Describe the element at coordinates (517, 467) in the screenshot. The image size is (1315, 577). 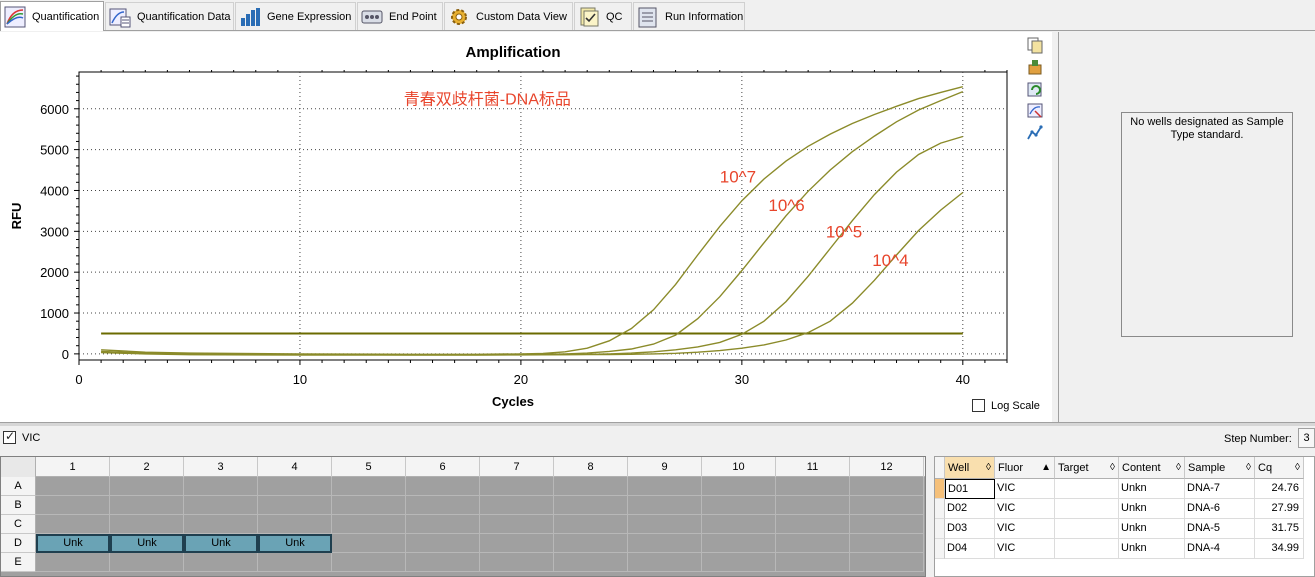
I see `plate-column-7: 7` at that location.